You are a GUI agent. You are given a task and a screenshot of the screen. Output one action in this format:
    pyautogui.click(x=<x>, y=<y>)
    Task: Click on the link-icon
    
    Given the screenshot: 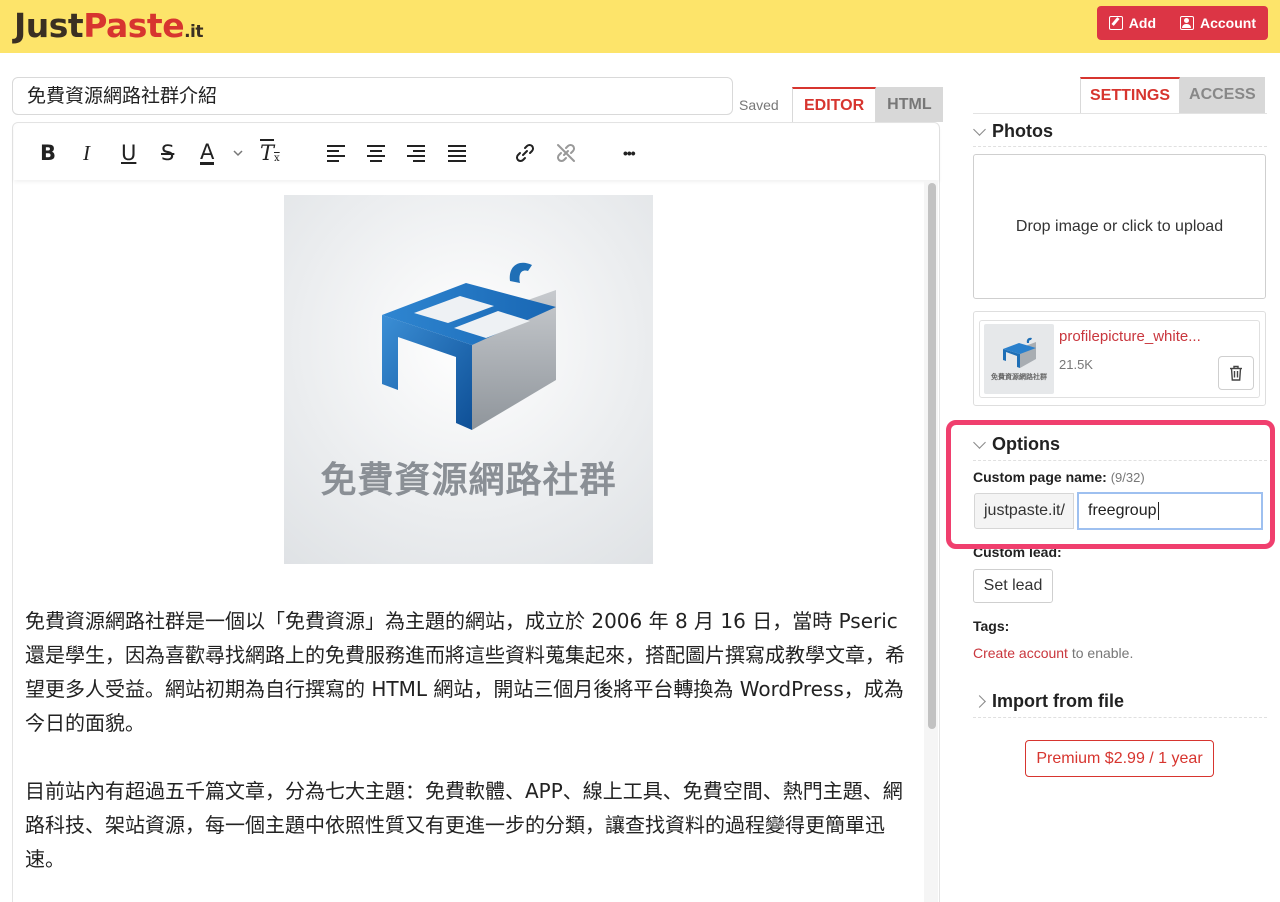 What is the action you would take?
    pyautogui.click(x=525, y=153)
    